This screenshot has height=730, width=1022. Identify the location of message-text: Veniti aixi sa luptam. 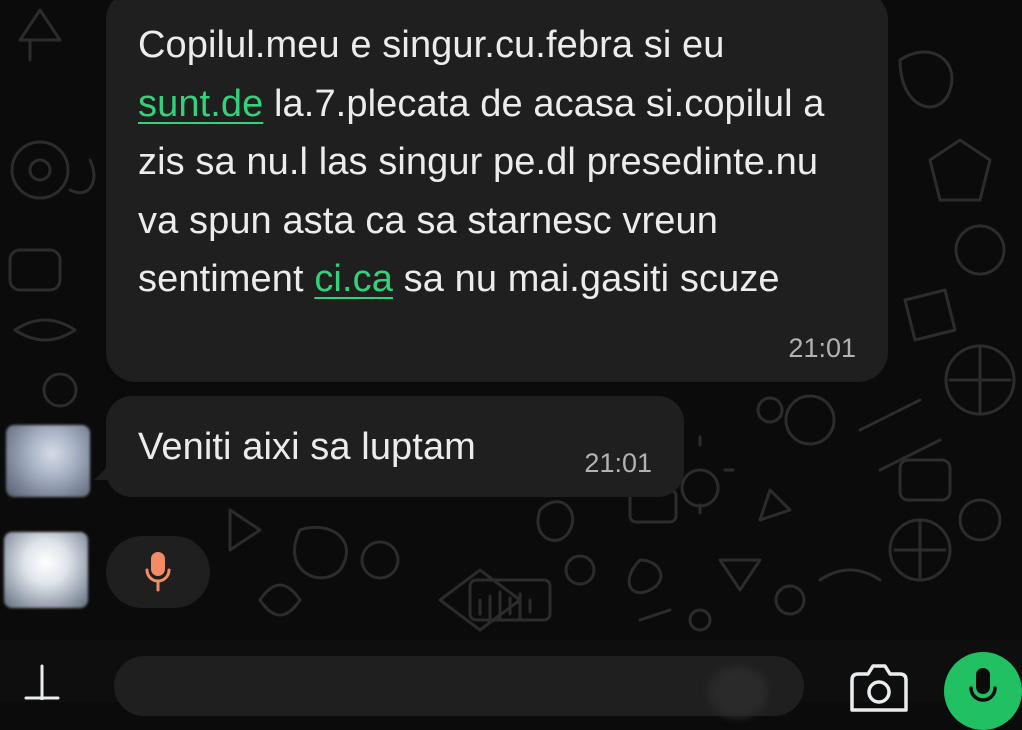
(307, 447).